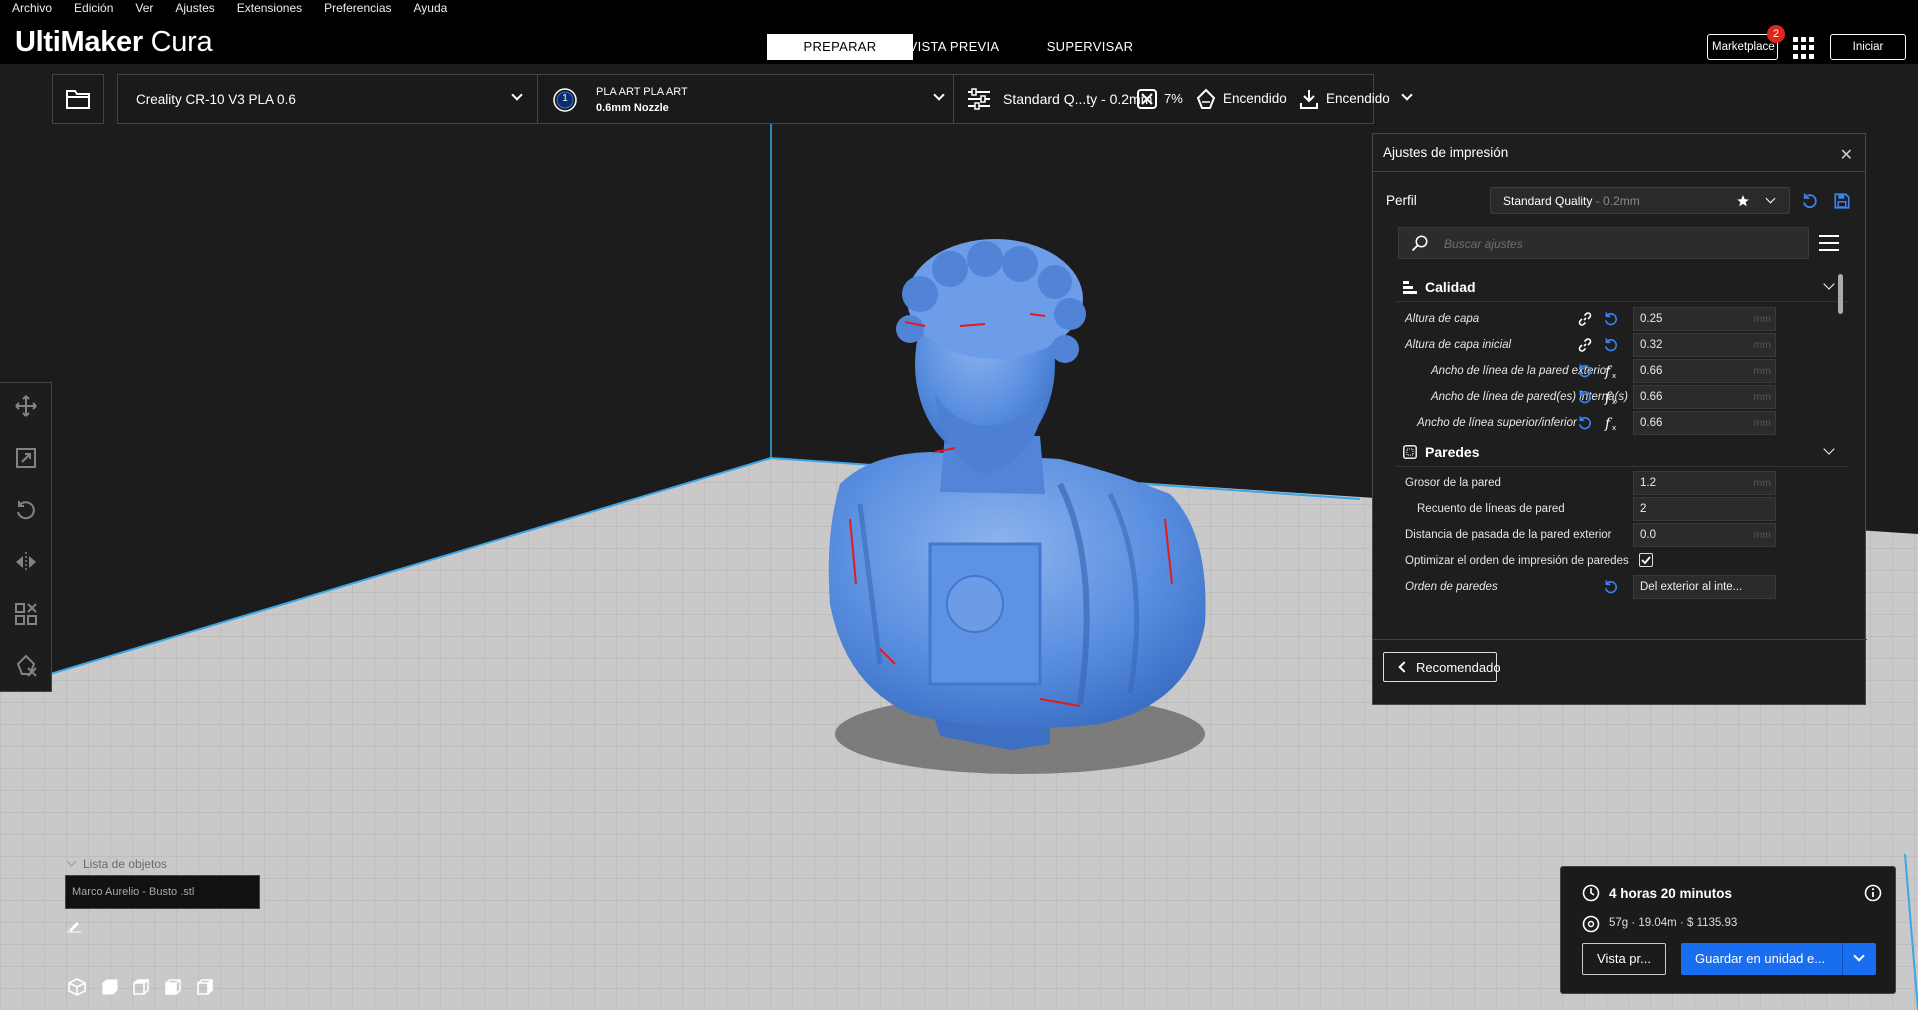 This screenshot has width=1918, height=1010. Describe the element at coordinates (1622, 452) in the screenshot. I see `category-walls: Paredes` at that location.